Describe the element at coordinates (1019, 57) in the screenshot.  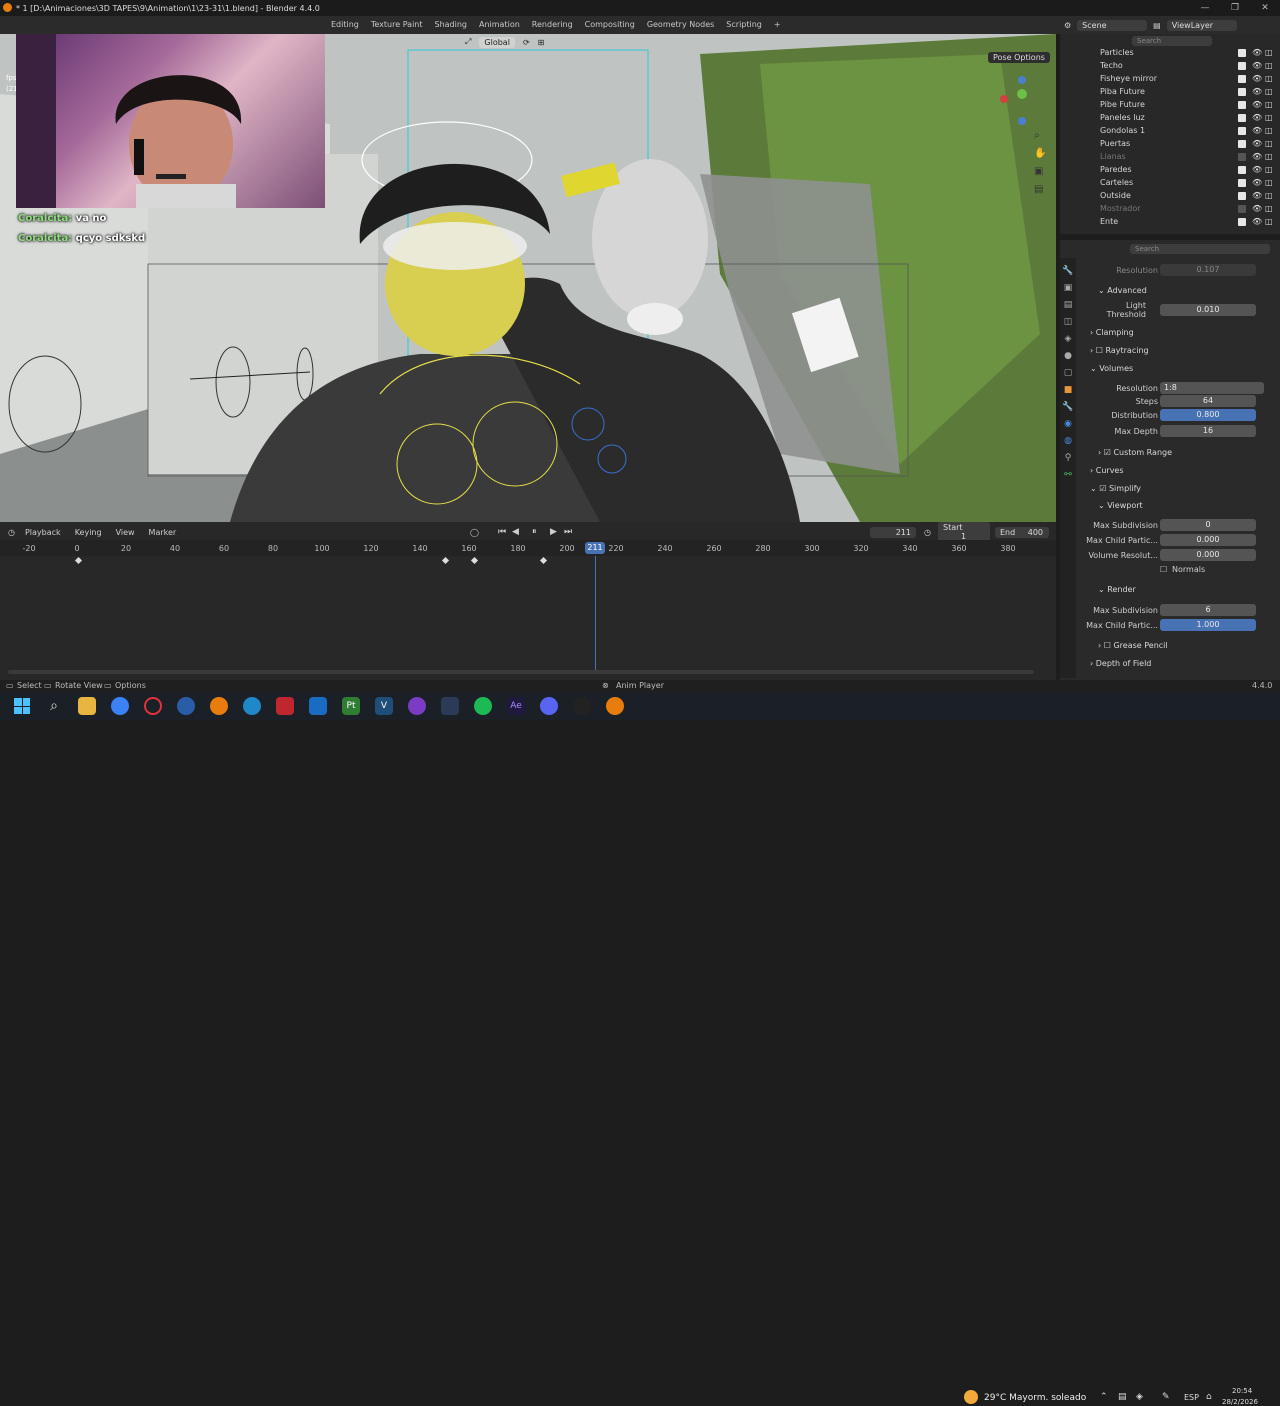
I see `pose-options-button: Pose Options` at that location.